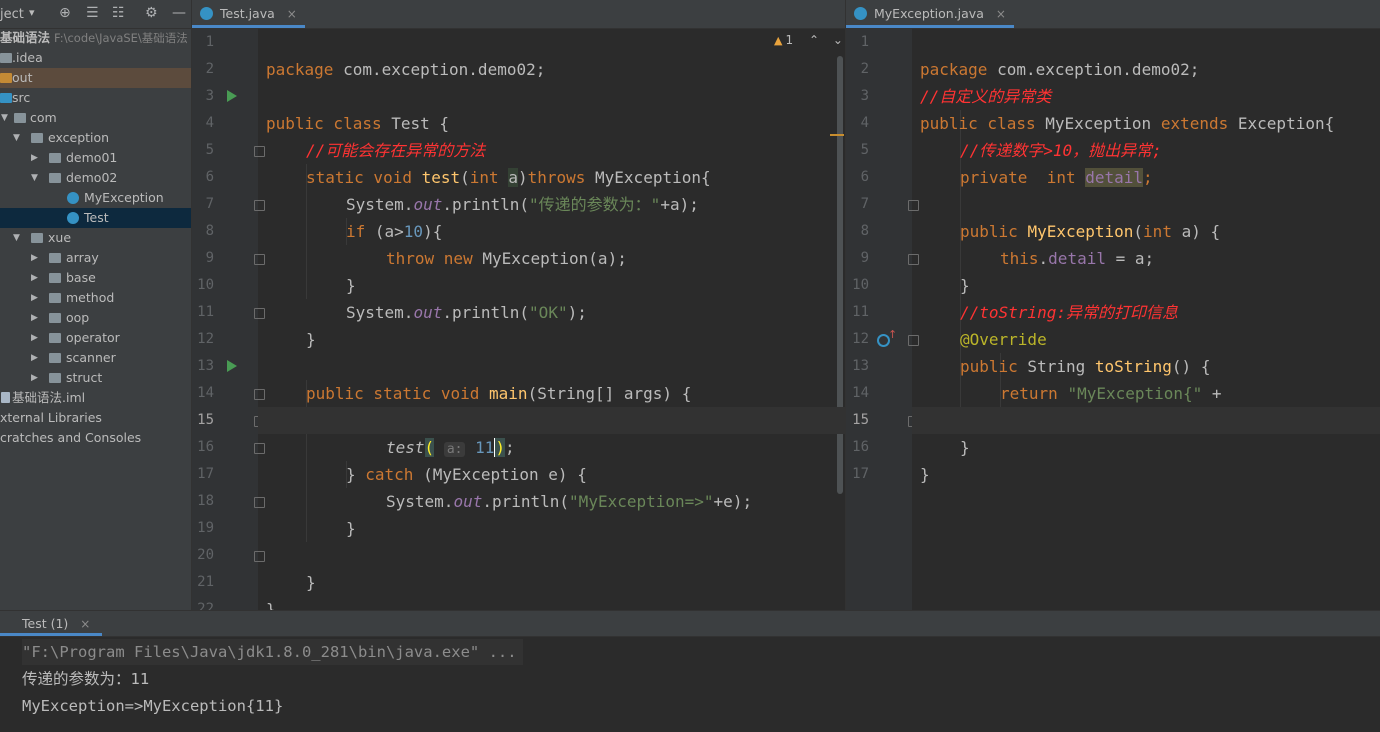 The image size is (1380, 732). I want to click on tree-item-demo01: ▶ demo01, so click(95, 158).